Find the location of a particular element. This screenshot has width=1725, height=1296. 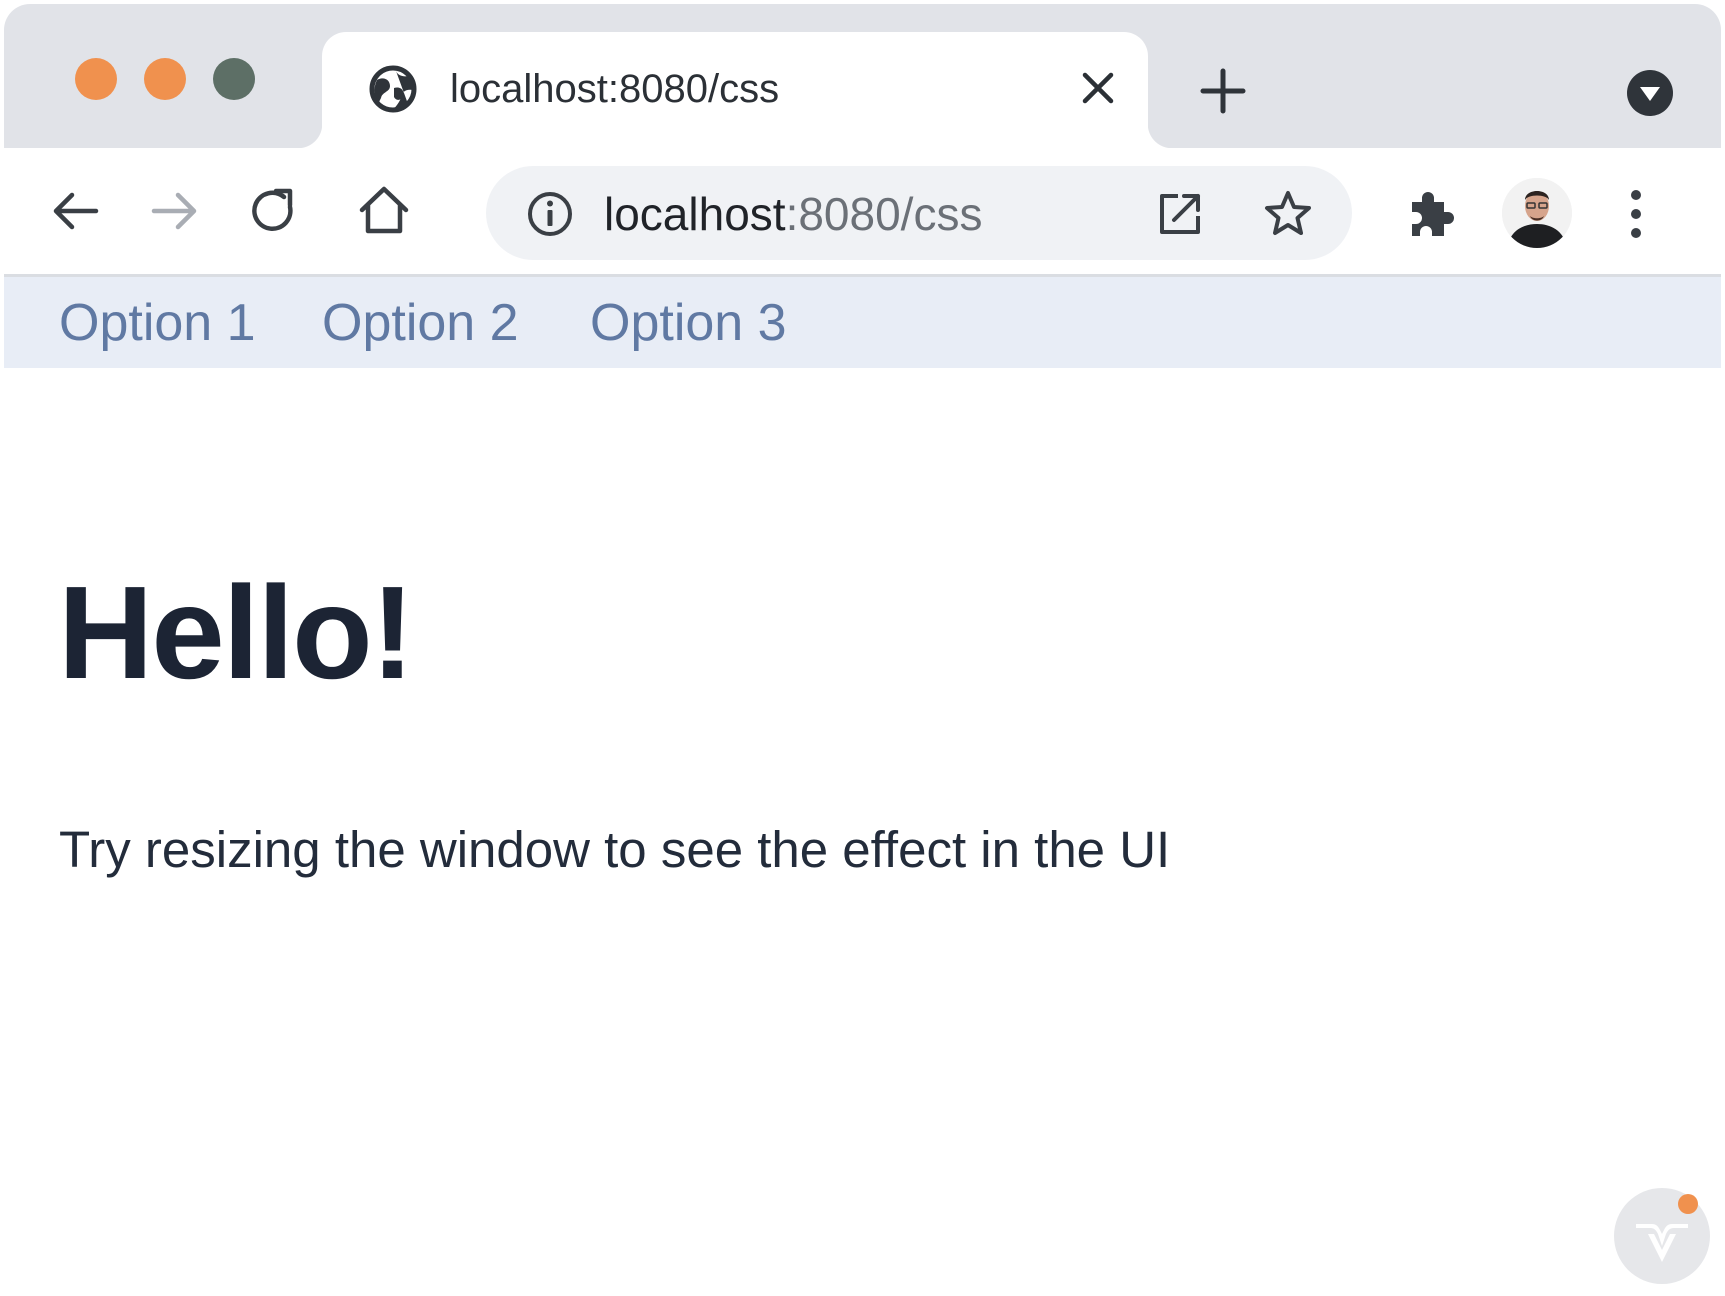

open-external-icon is located at coordinates (1180, 214).